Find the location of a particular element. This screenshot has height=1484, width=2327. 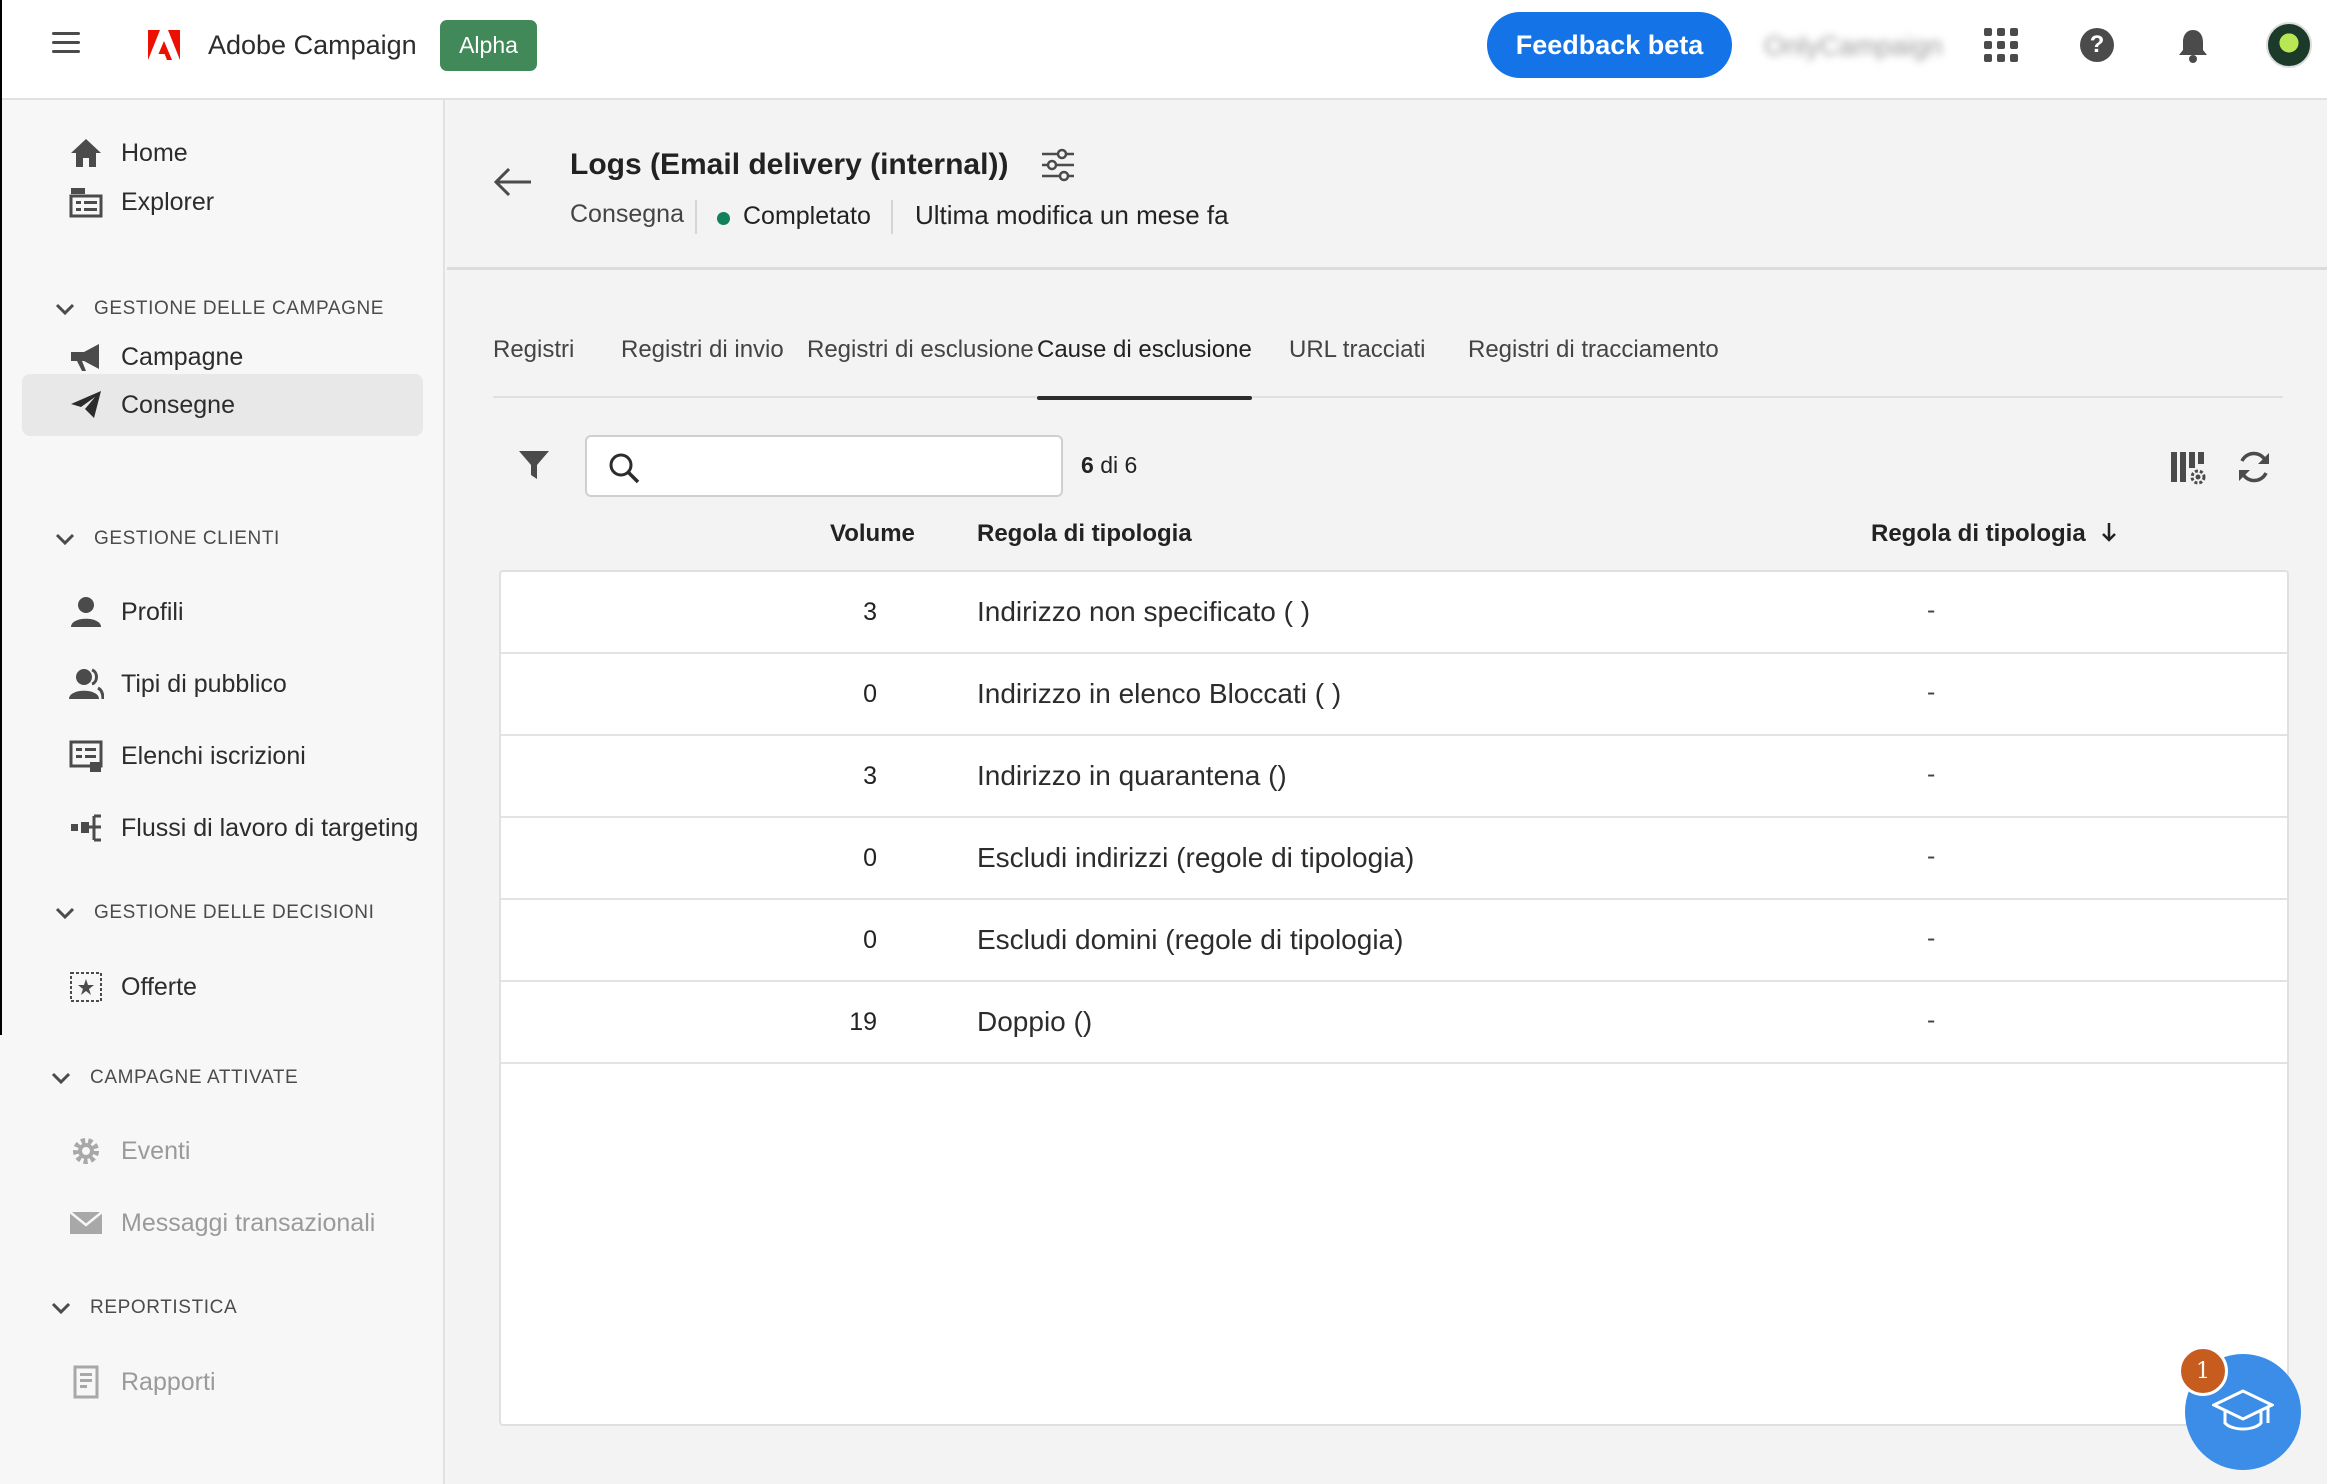

sidebar-item-profili: Profili is located at coordinates (222, 612).